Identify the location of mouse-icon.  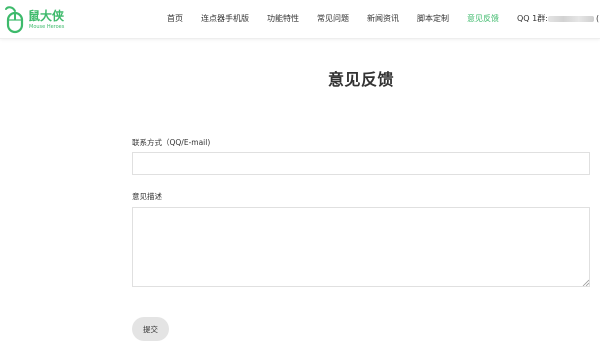
(14, 20).